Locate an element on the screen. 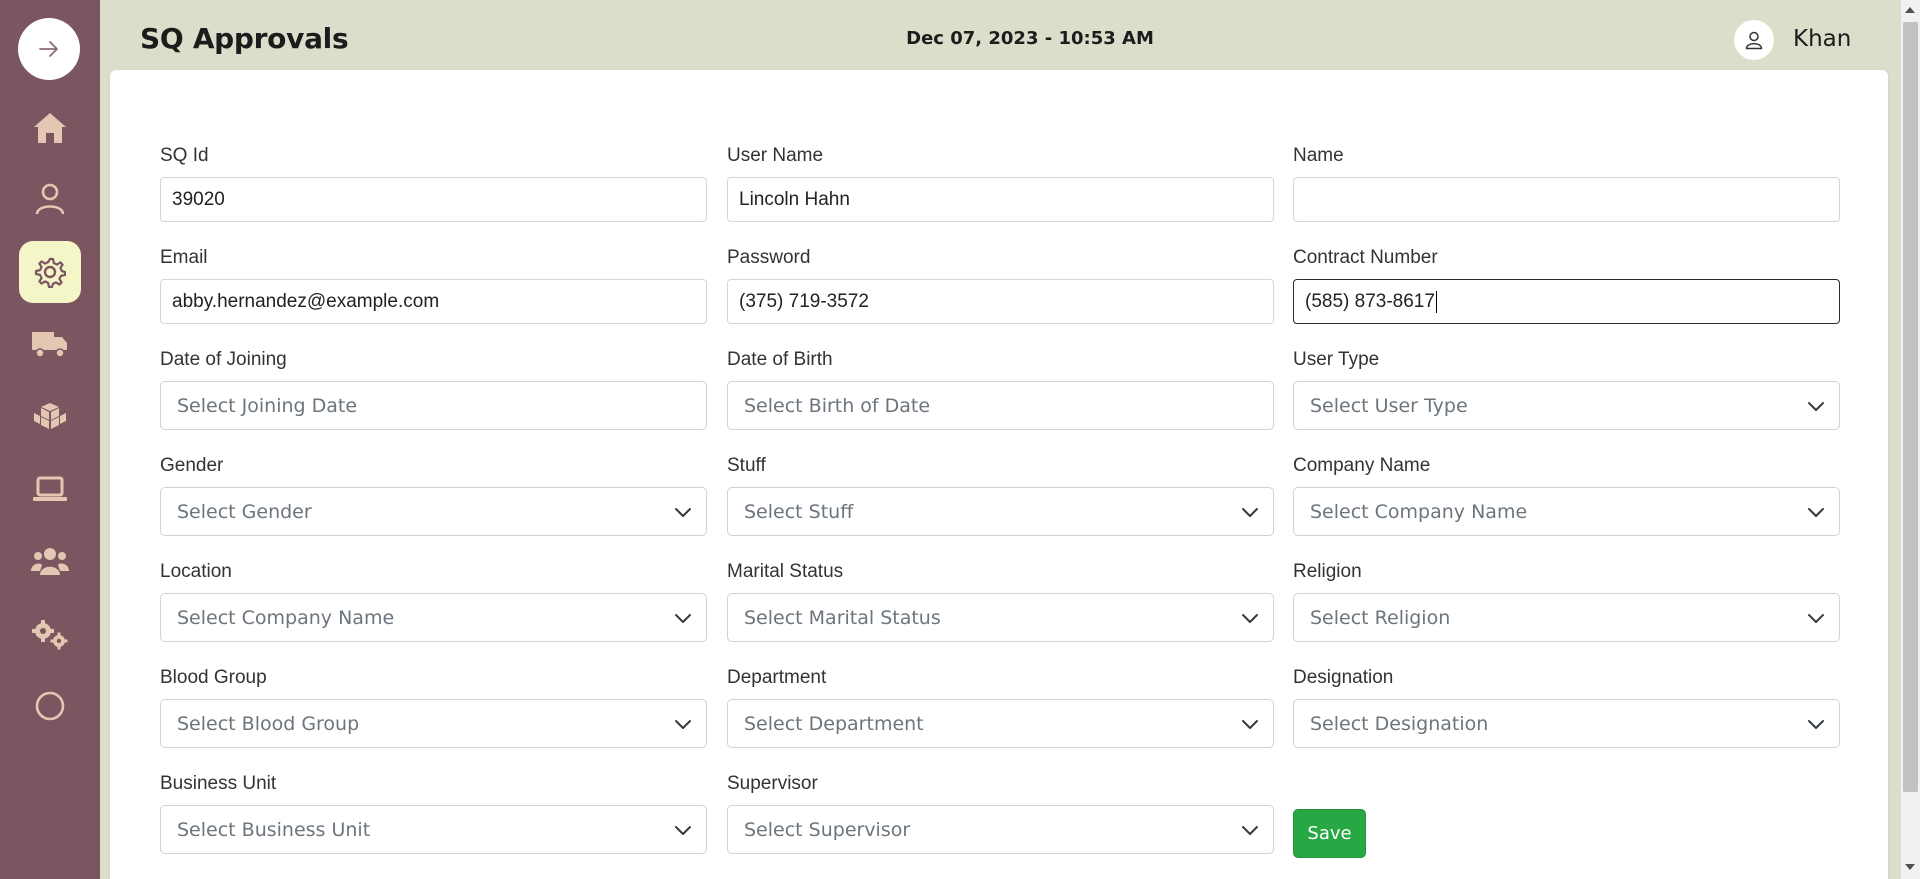 The image size is (1920, 879). sidebar-item-other is located at coordinates (50, 706).